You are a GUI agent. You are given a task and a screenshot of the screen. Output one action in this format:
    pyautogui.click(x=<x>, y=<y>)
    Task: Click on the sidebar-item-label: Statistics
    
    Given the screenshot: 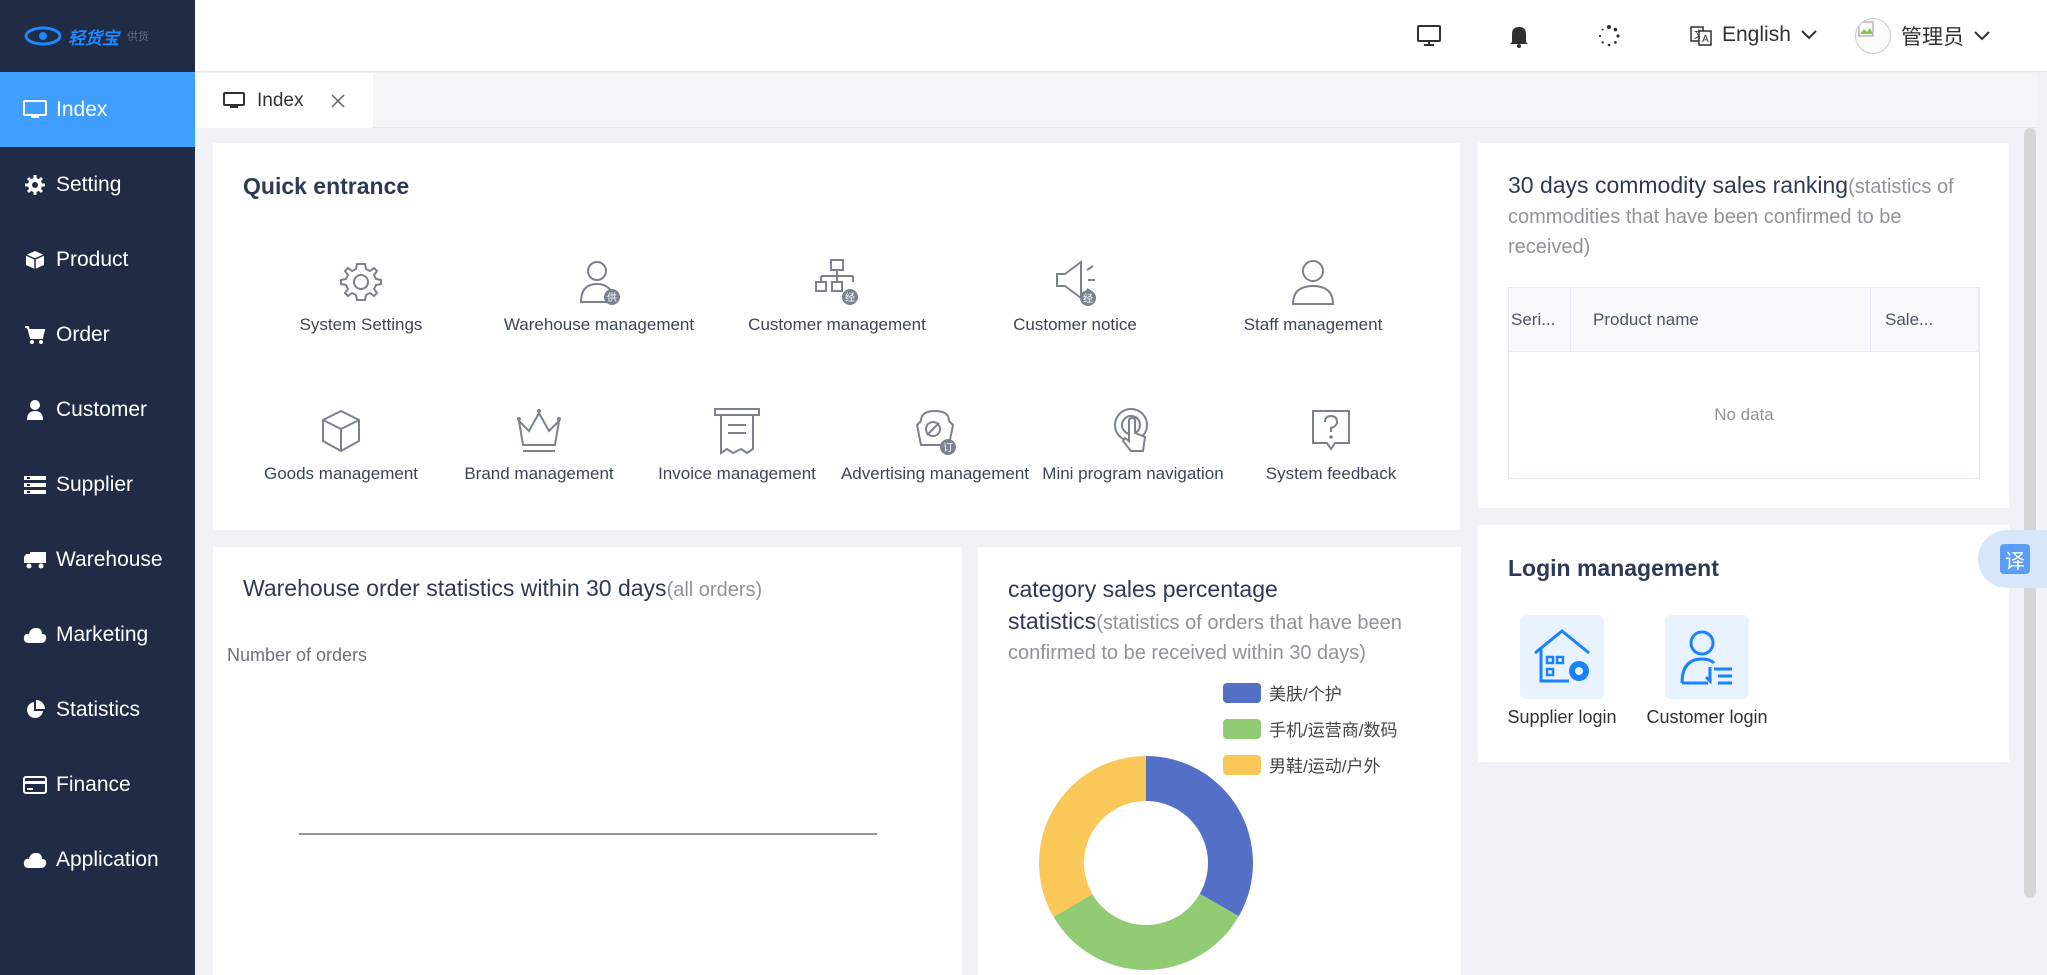 What is the action you would take?
    pyautogui.click(x=98, y=709)
    